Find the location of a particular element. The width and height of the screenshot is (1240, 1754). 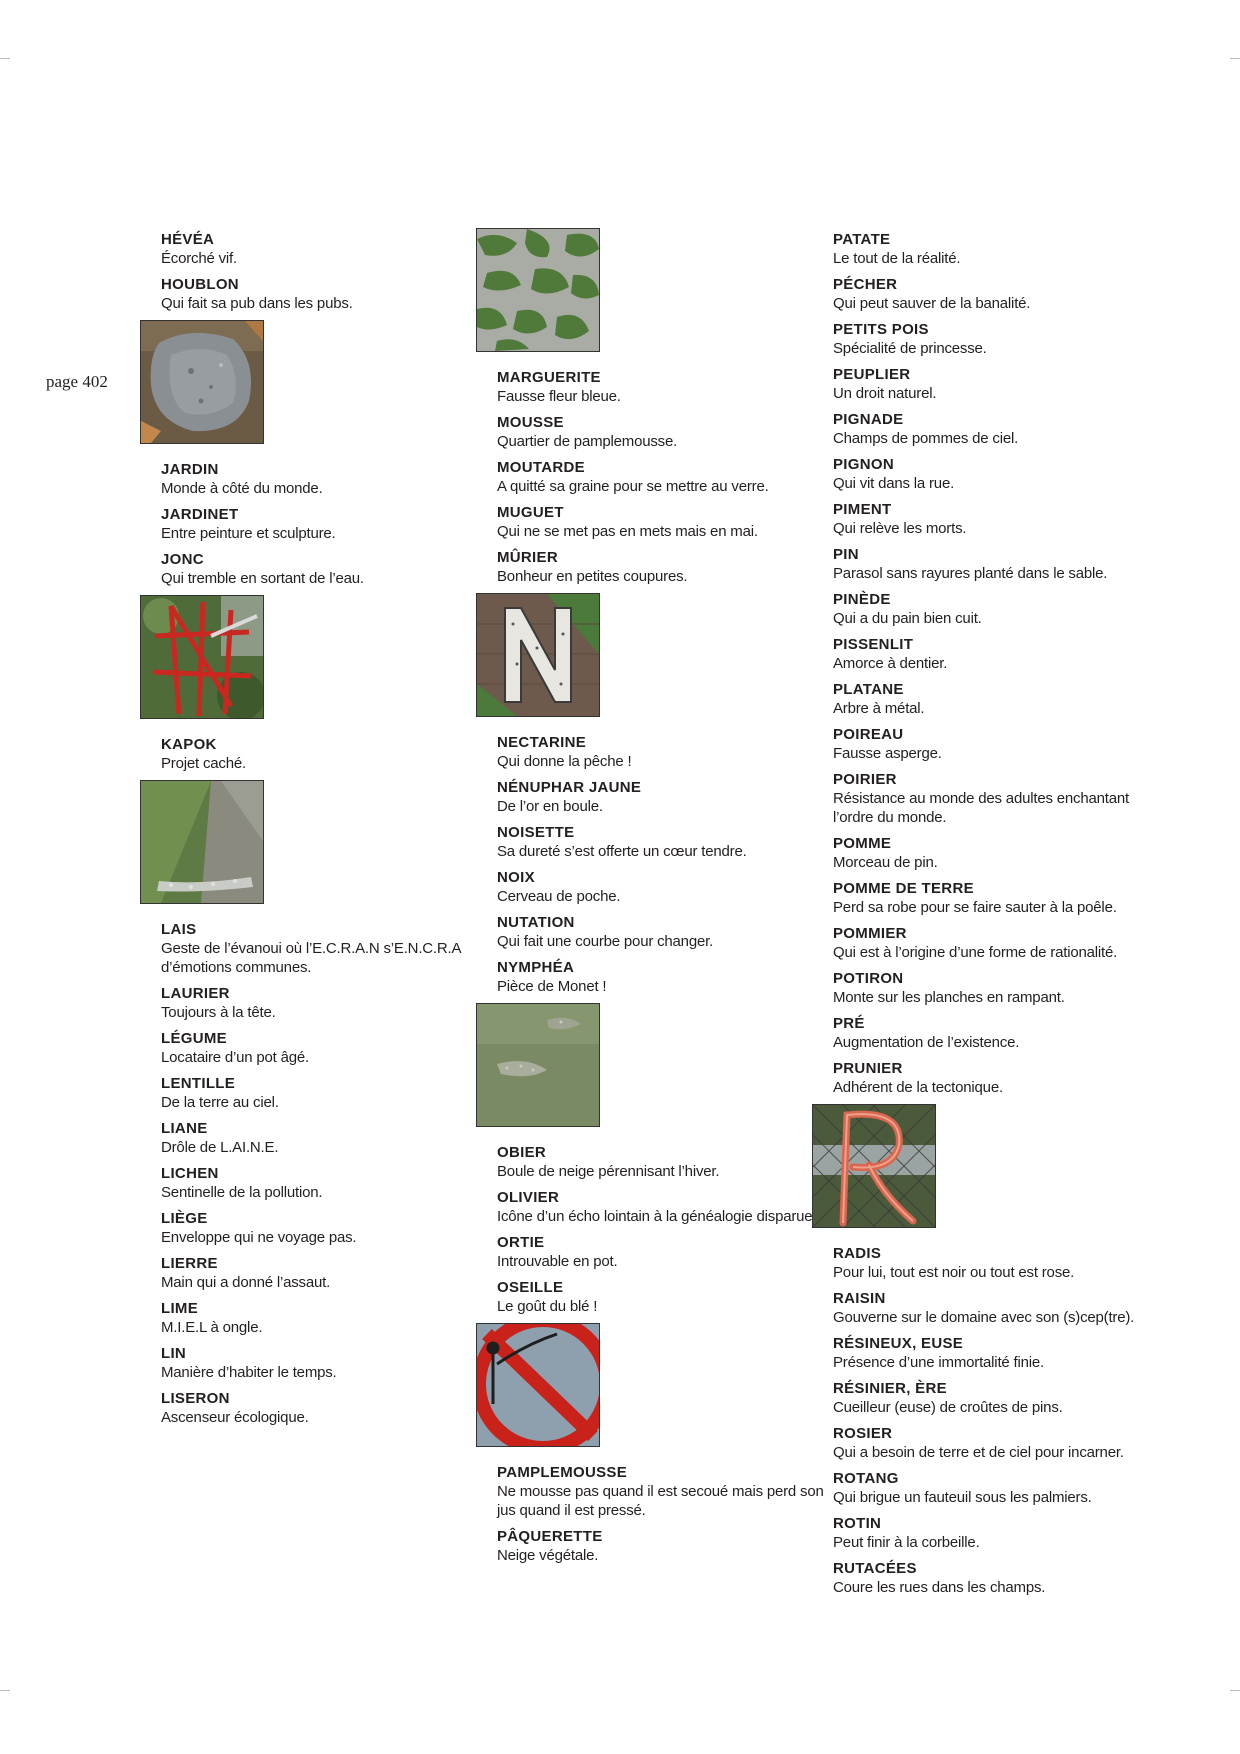

entry-term: OBIER is located at coordinates (522, 1152).